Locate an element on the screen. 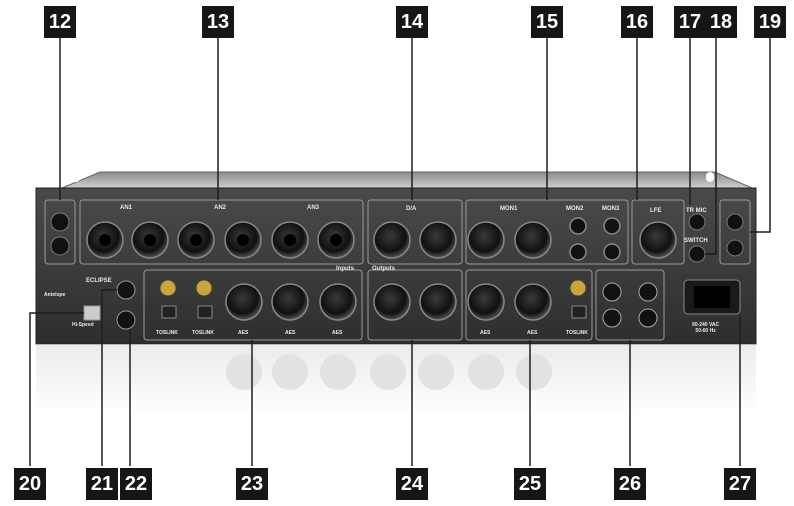 The width and height of the screenshot is (794, 506). label-aes-5: AES is located at coordinates (532, 333).